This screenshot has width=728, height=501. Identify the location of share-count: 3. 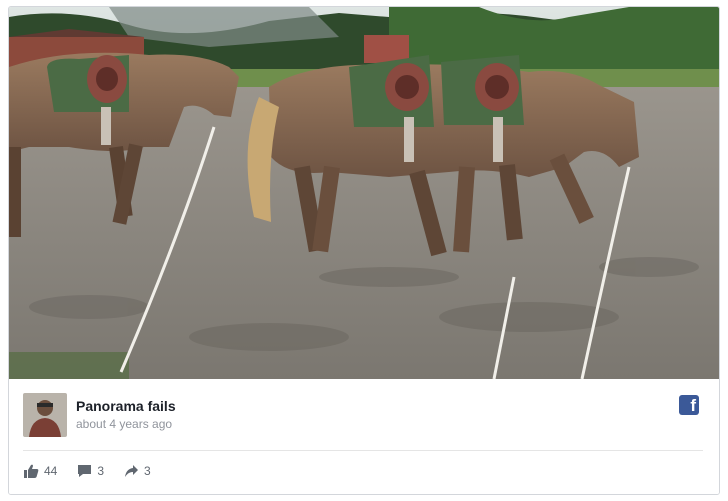
(147, 471).